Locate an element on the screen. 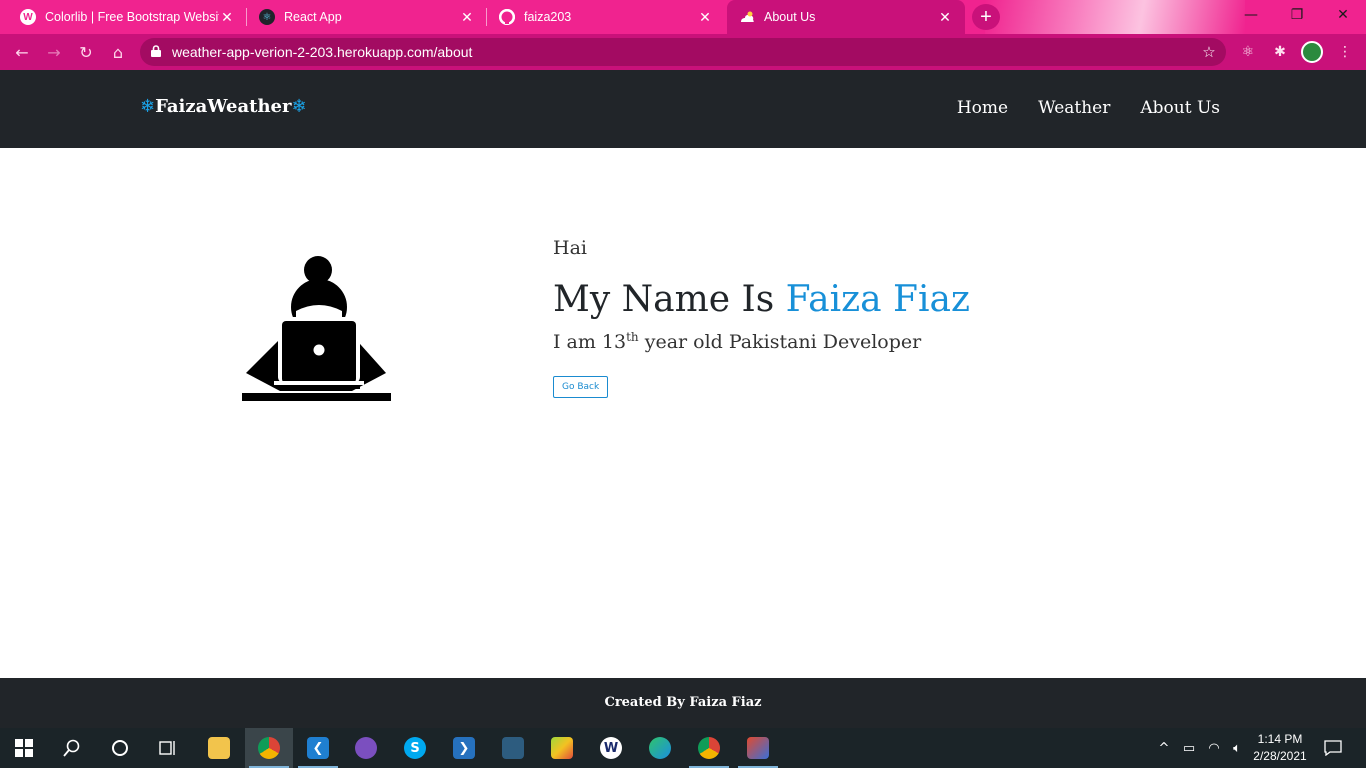 Image resolution: width=1366 pixels, height=768 pixels. tab-colorlib: W Colorlib | Free Bootstrap Website ✕ is located at coordinates (127, 17).